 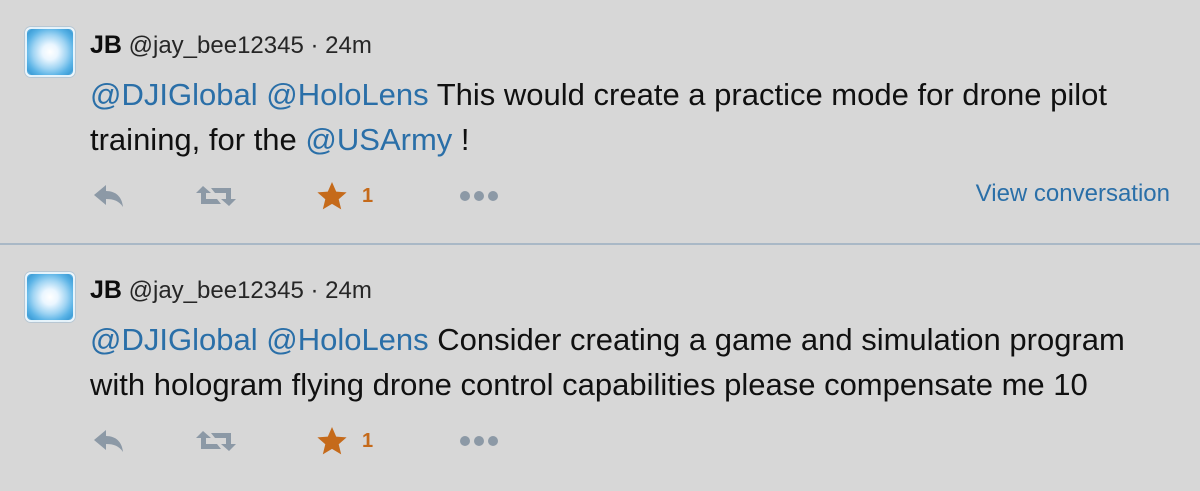 I want to click on tweet-actions: 1 View conversation, so click(x=600, y=196).